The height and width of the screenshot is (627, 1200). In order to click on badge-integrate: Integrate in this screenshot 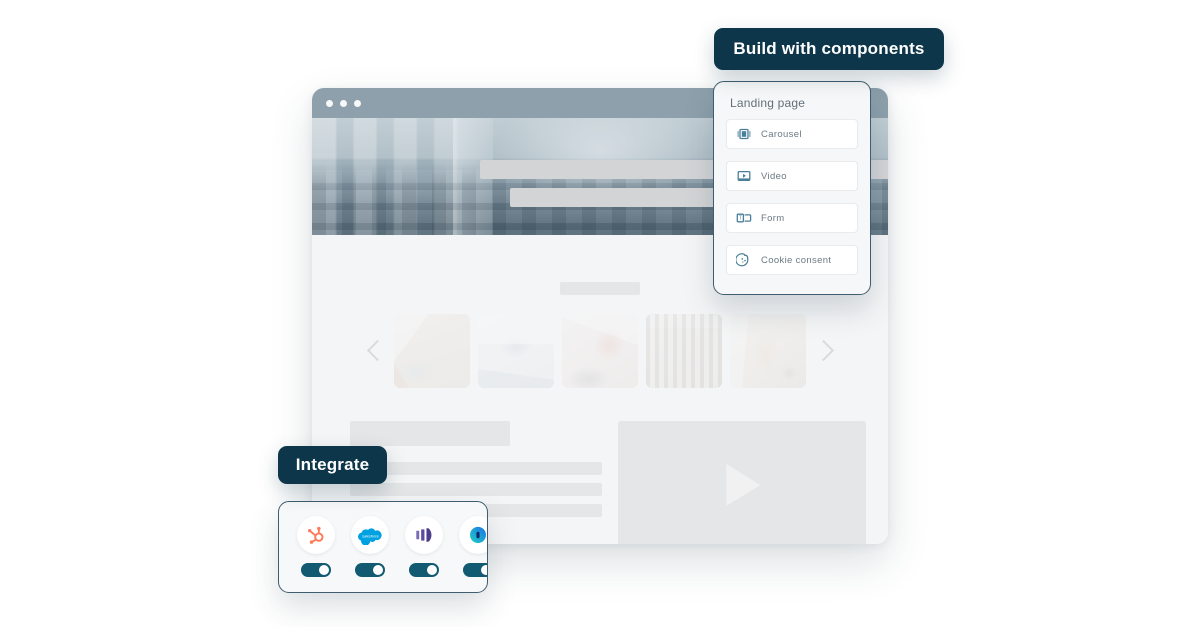, I will do `click(332, 465)`.